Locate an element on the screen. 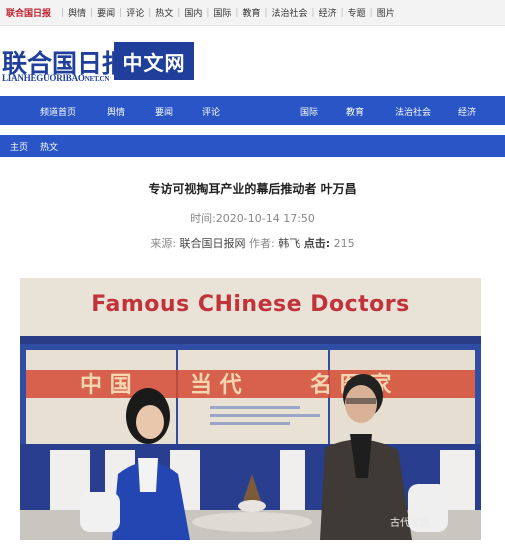 The image size is (505, 550). nav-item-yuqing: 舆情 is located at coordinates (116, 111).